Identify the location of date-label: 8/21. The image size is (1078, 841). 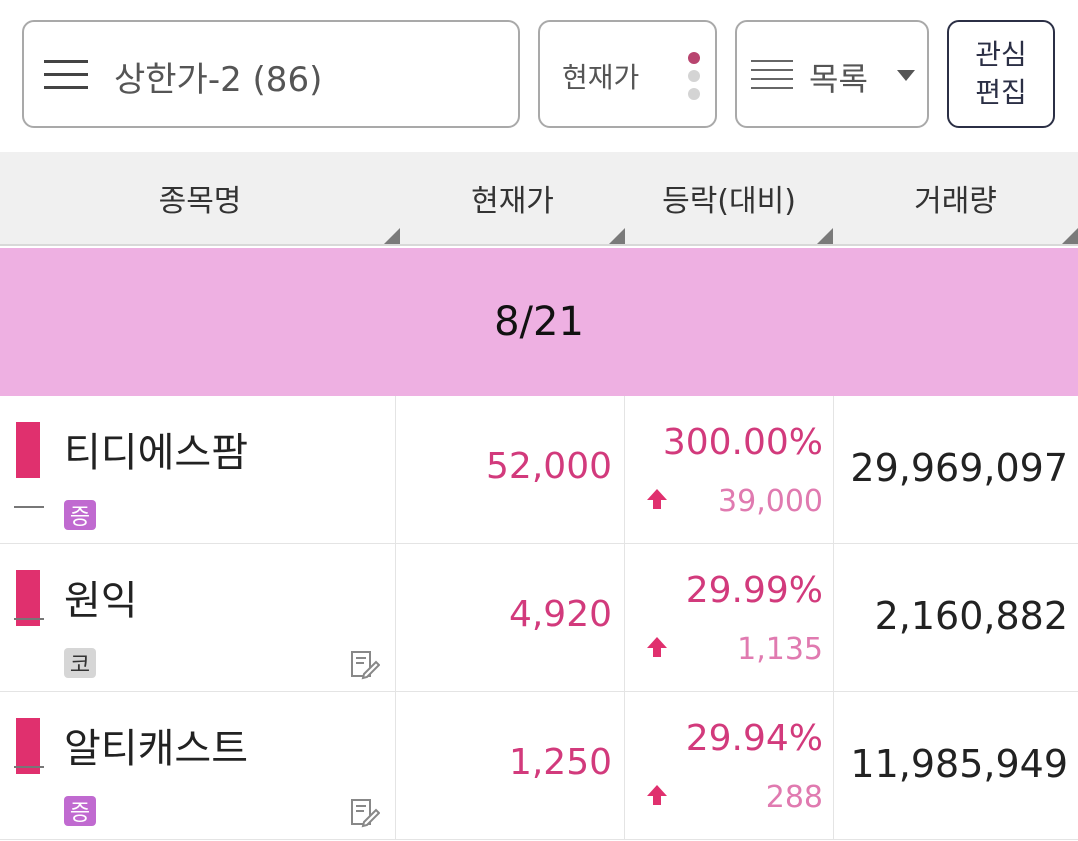
(539, 322).